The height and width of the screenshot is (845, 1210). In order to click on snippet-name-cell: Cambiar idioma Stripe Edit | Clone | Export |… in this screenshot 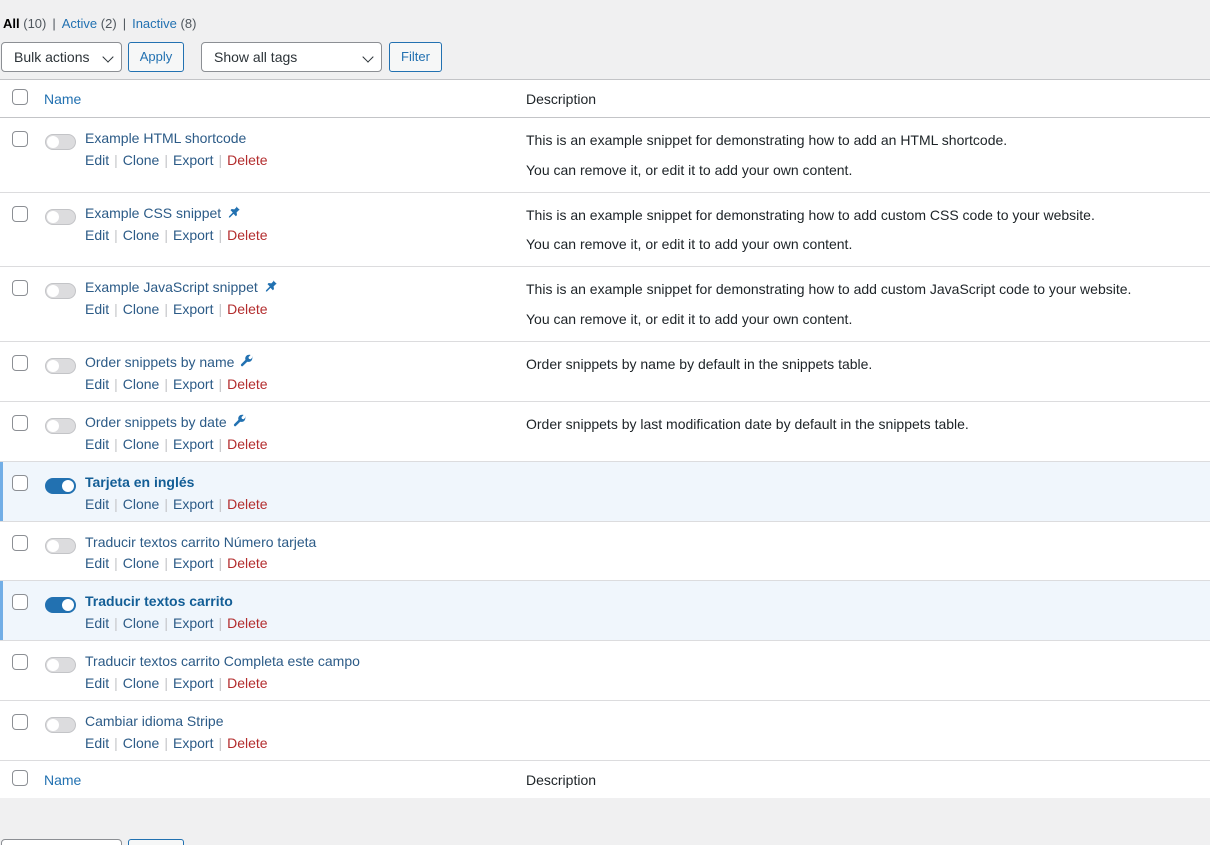, I will do `click(283, 730)`.